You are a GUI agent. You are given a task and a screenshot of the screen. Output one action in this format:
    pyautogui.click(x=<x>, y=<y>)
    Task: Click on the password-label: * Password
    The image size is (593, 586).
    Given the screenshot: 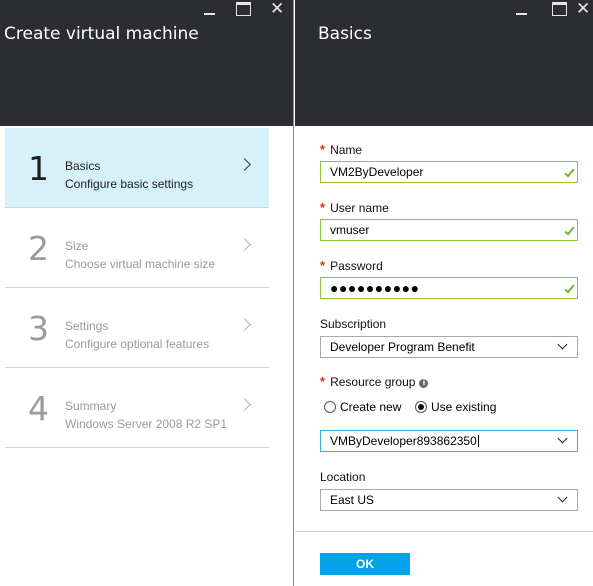 What is the action you would take?
    pyautogui.click(x=351, y=265)
    